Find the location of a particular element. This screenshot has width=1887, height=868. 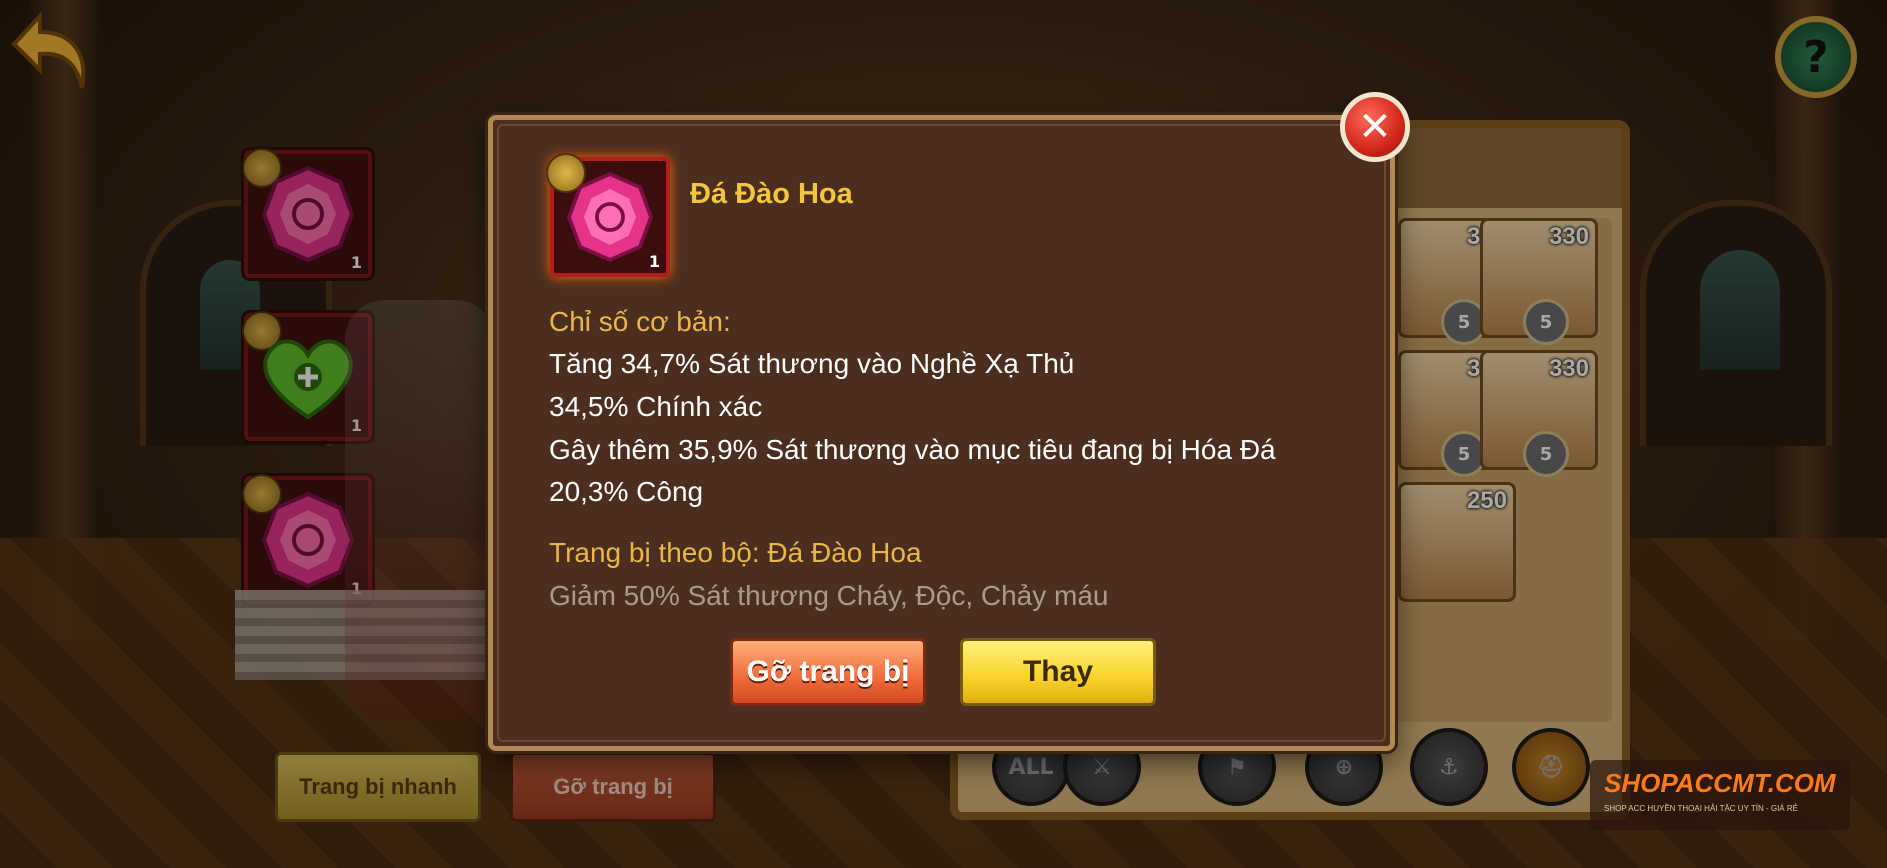

base-stats-title: Chỉ số cơ bản: is located at coordinates (640, 321).